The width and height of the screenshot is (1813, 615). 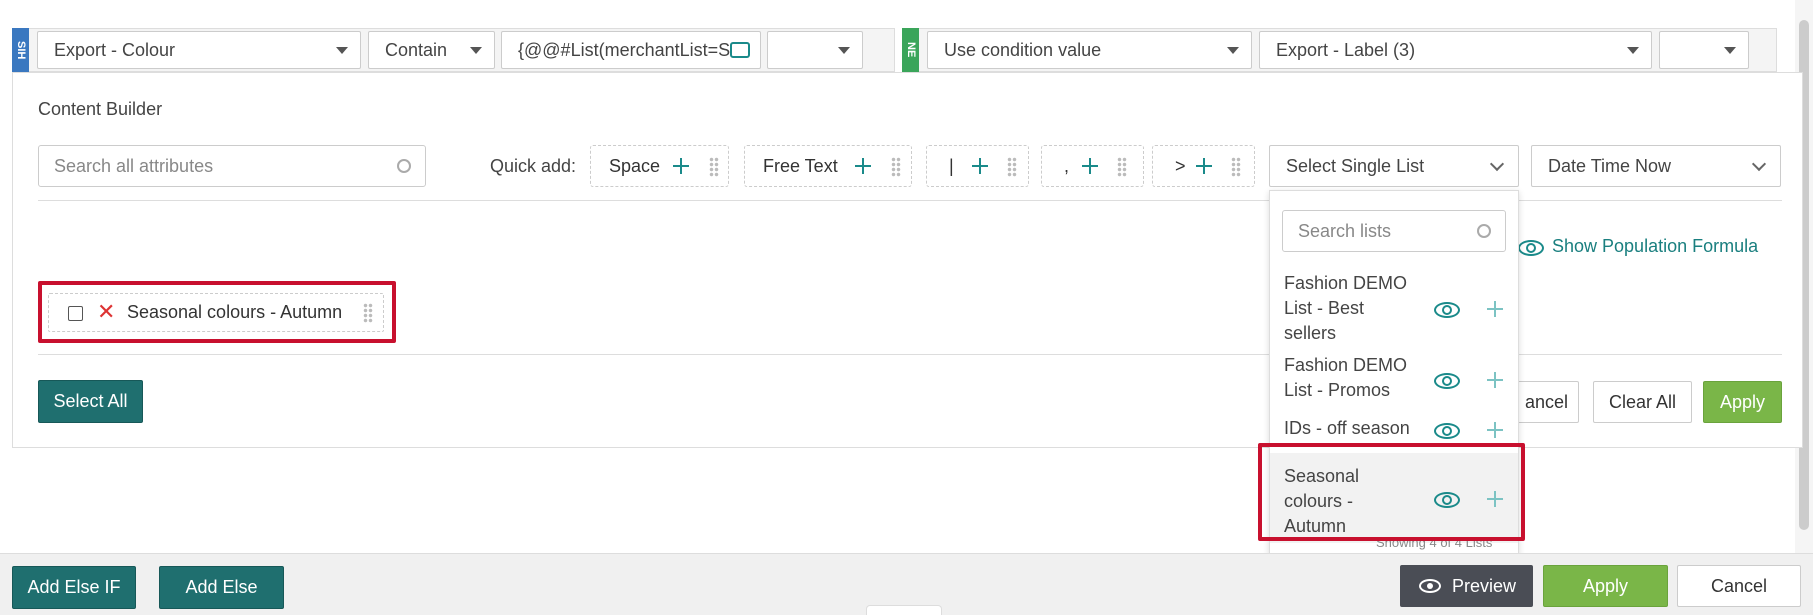 I want to click on select-all-button: Select All, so click(x=90, y=401).